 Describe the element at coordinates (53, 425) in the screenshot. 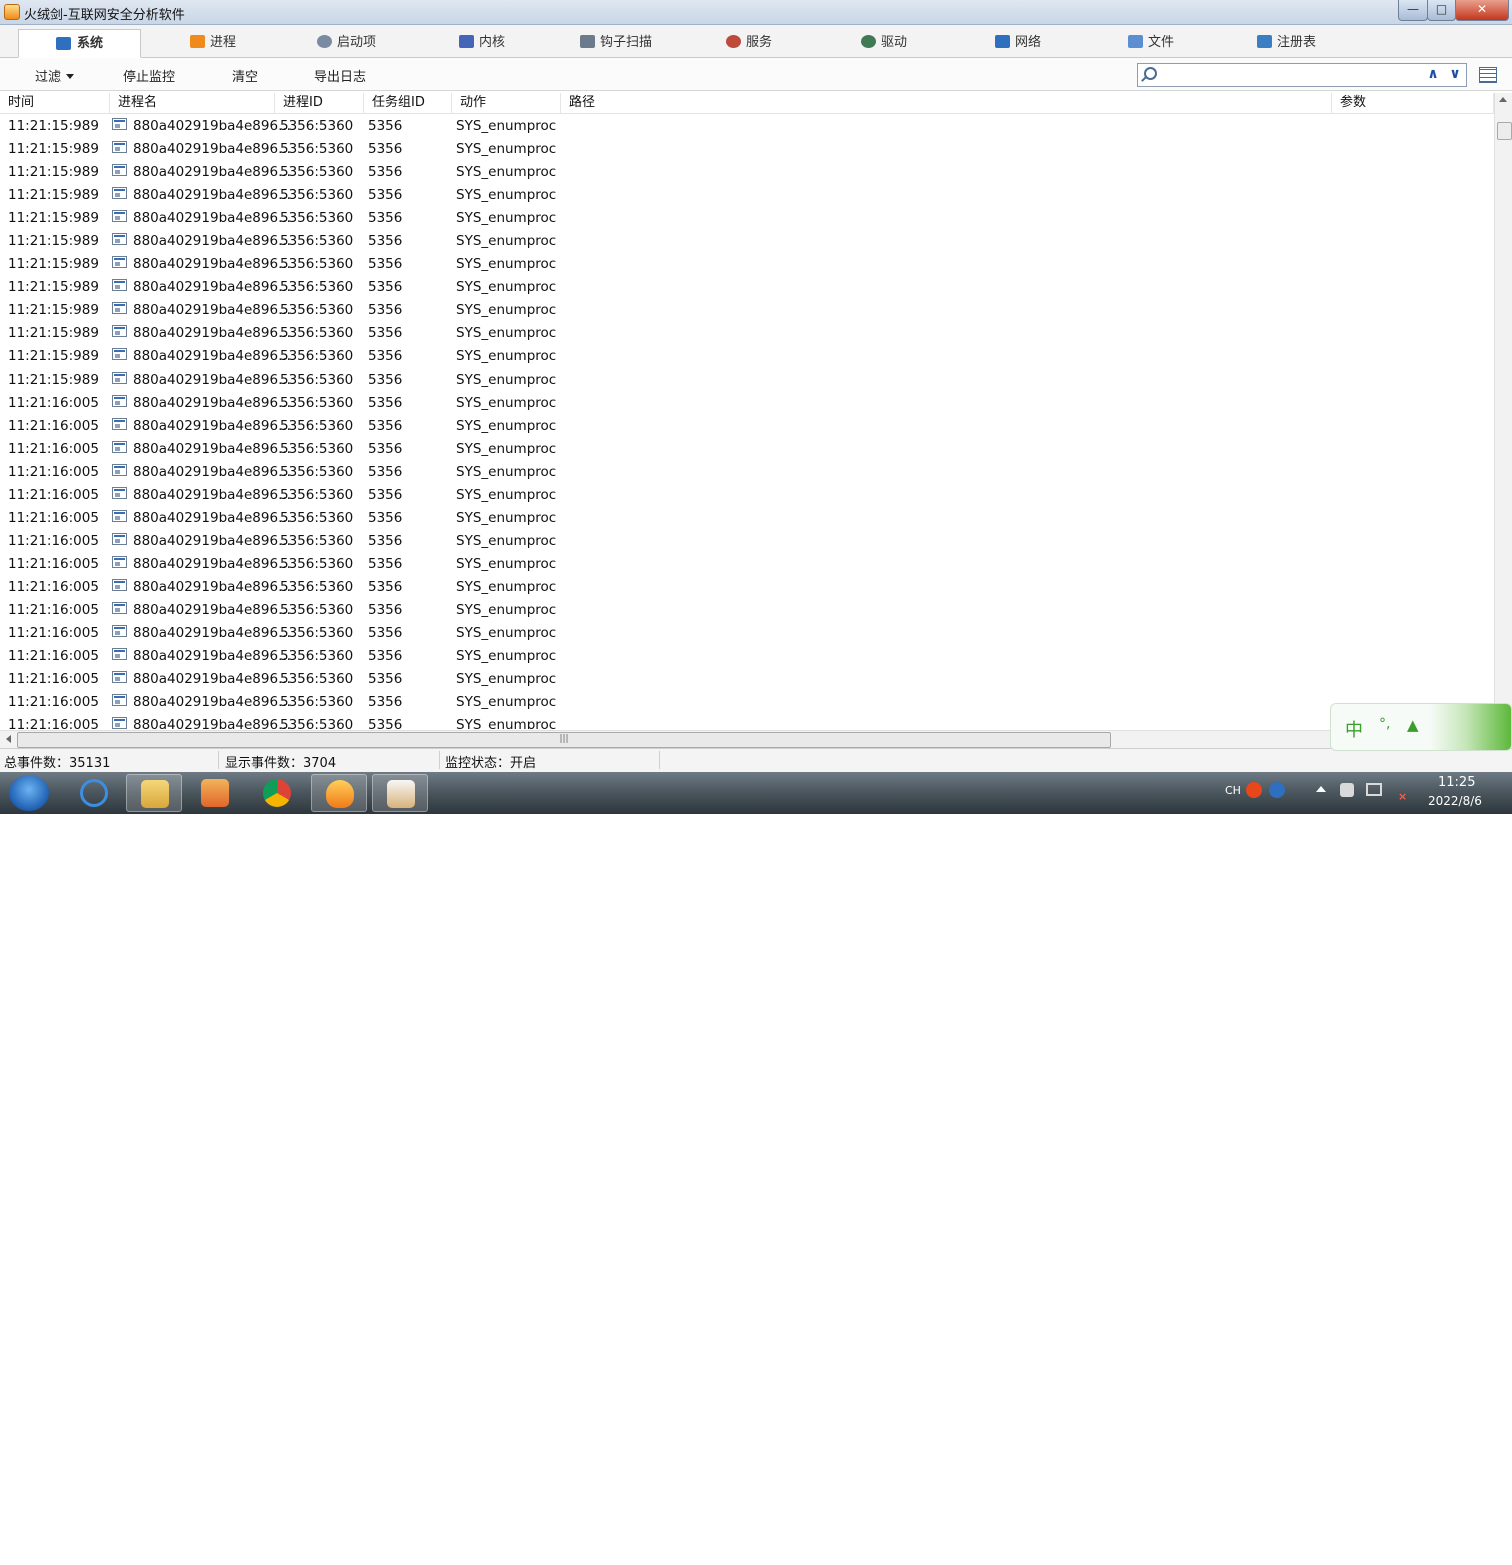

I see `cell-time: 11:21:16:005` at that location.